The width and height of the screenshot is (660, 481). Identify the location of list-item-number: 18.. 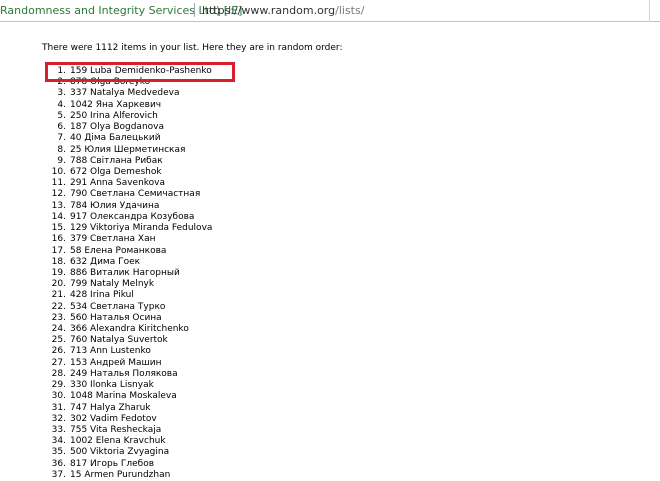
(58, 261).